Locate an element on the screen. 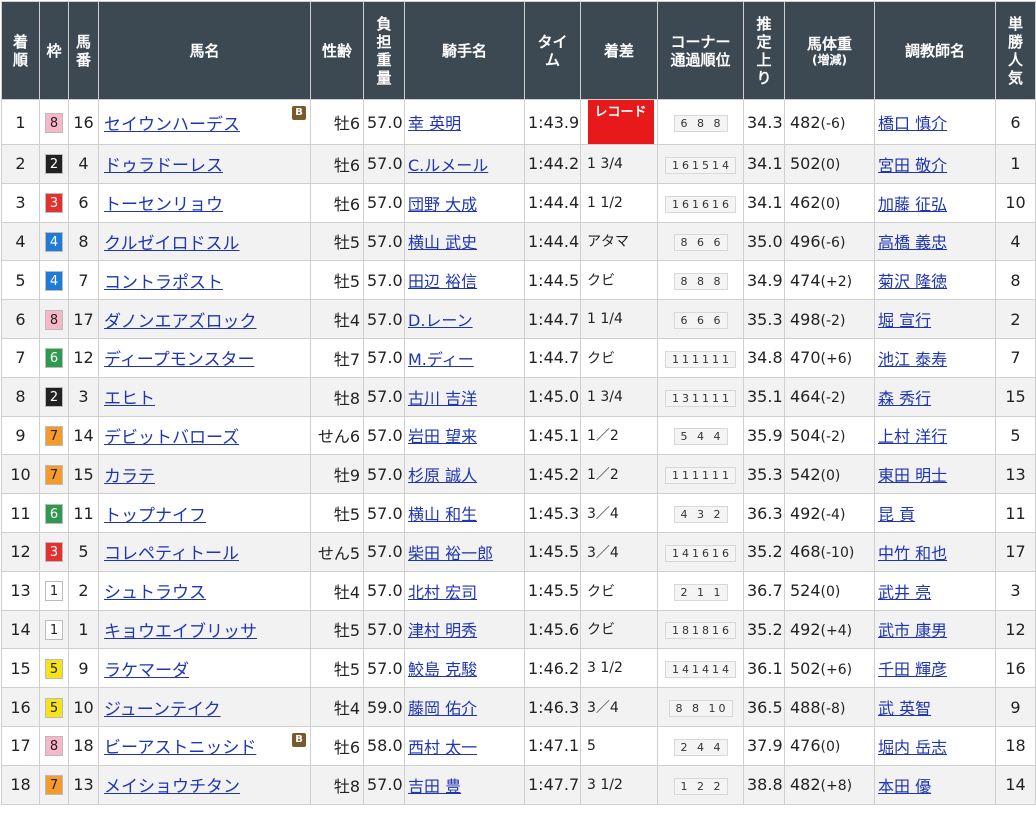 Image resolution: width=1036 pixels, height=819 pixels. trainer-link: 中竹 和也 is located at coordinates (912, 553).